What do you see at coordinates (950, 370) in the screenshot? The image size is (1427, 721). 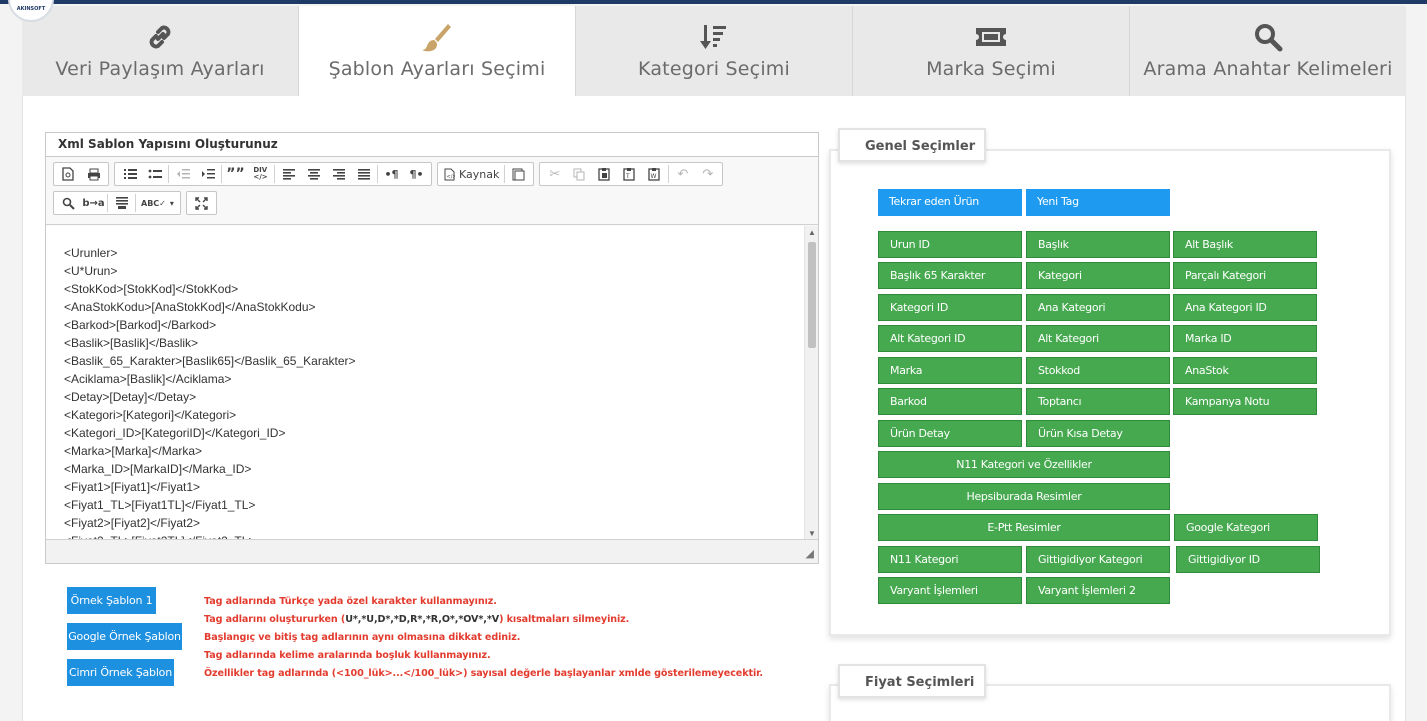 I see `tag-button-marka: Marka` at bounding box center [950, 370].